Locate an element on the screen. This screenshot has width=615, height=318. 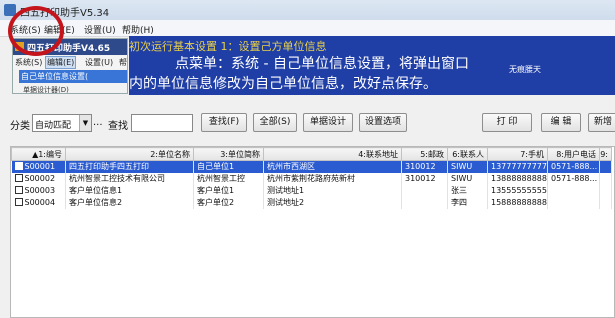
cell-short-name: 客户单位2 is located at coordinates (228, 202).